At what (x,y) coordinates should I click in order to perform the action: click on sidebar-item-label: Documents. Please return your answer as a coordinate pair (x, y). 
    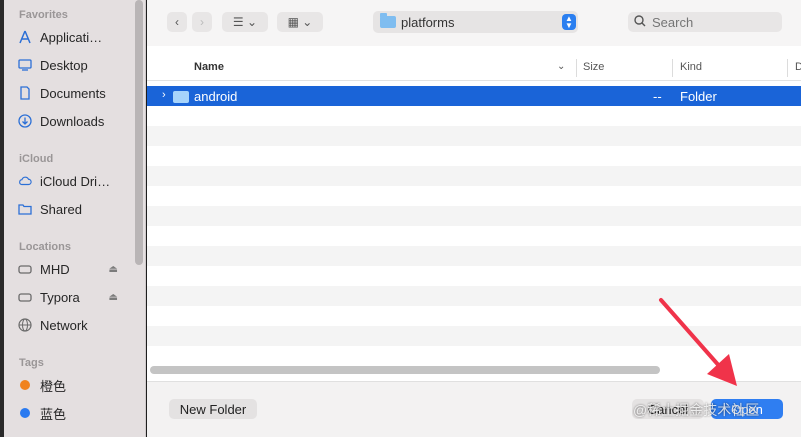
    Looking at the image, I should click on (73, 93).